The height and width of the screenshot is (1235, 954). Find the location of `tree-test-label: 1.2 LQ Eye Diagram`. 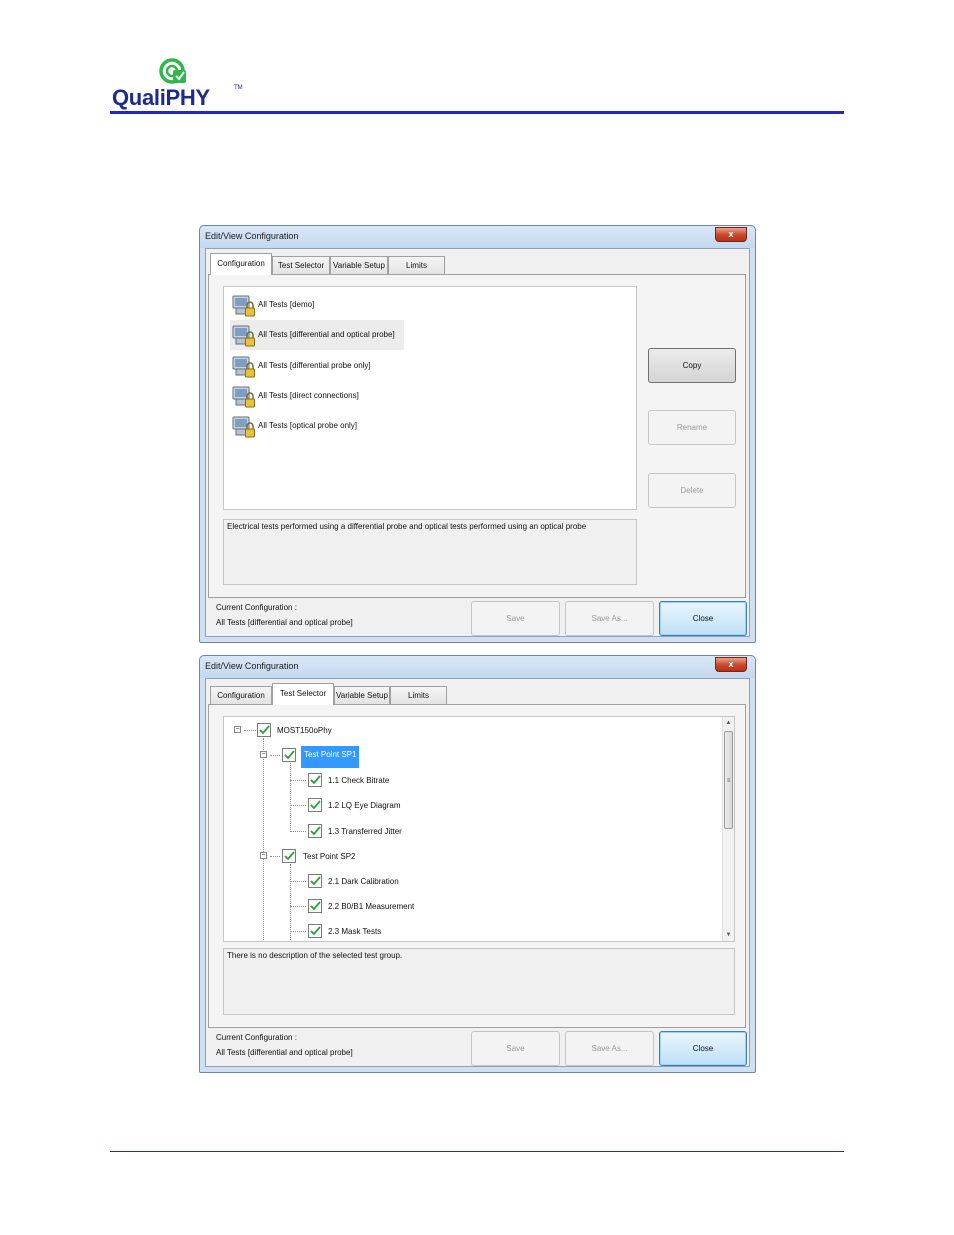

tree-test-label: 1.2 LQ Eye Diagram is located at coordinates (364, 805).